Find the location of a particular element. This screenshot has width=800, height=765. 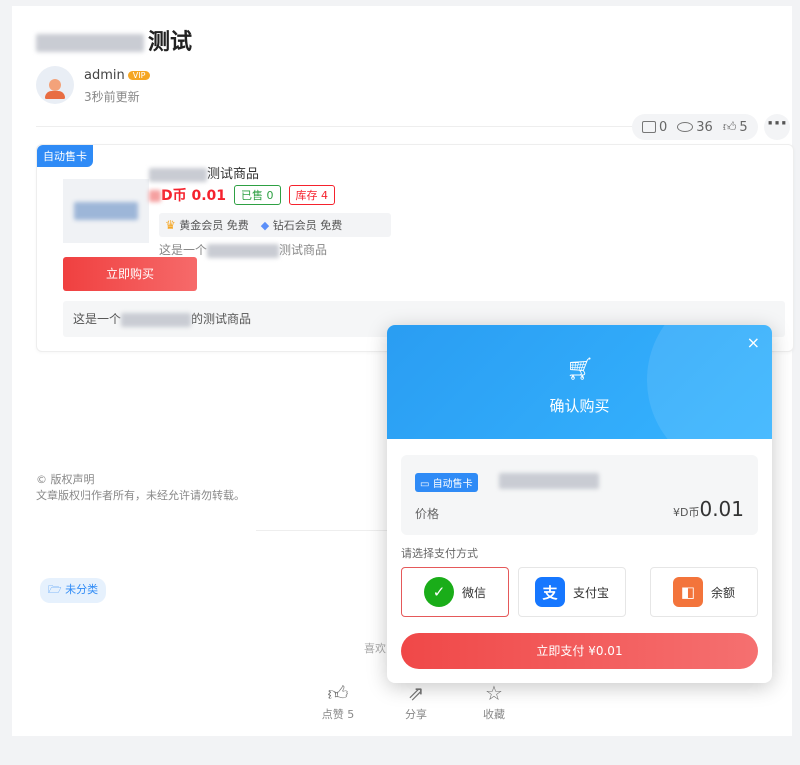

page-title-text: 测试 is located at coordinates (170, 42).